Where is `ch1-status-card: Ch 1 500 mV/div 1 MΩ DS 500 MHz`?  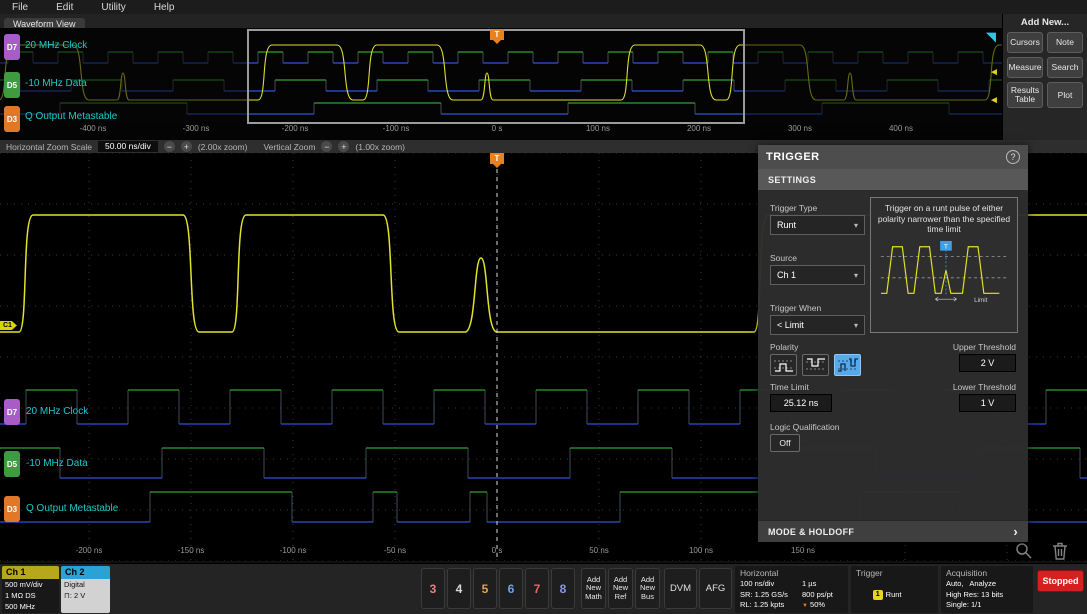 ch1-status-card: Ch 1 500 mV/div 1 MΩ DS 500 MHz is located at coordinates (30, 589).